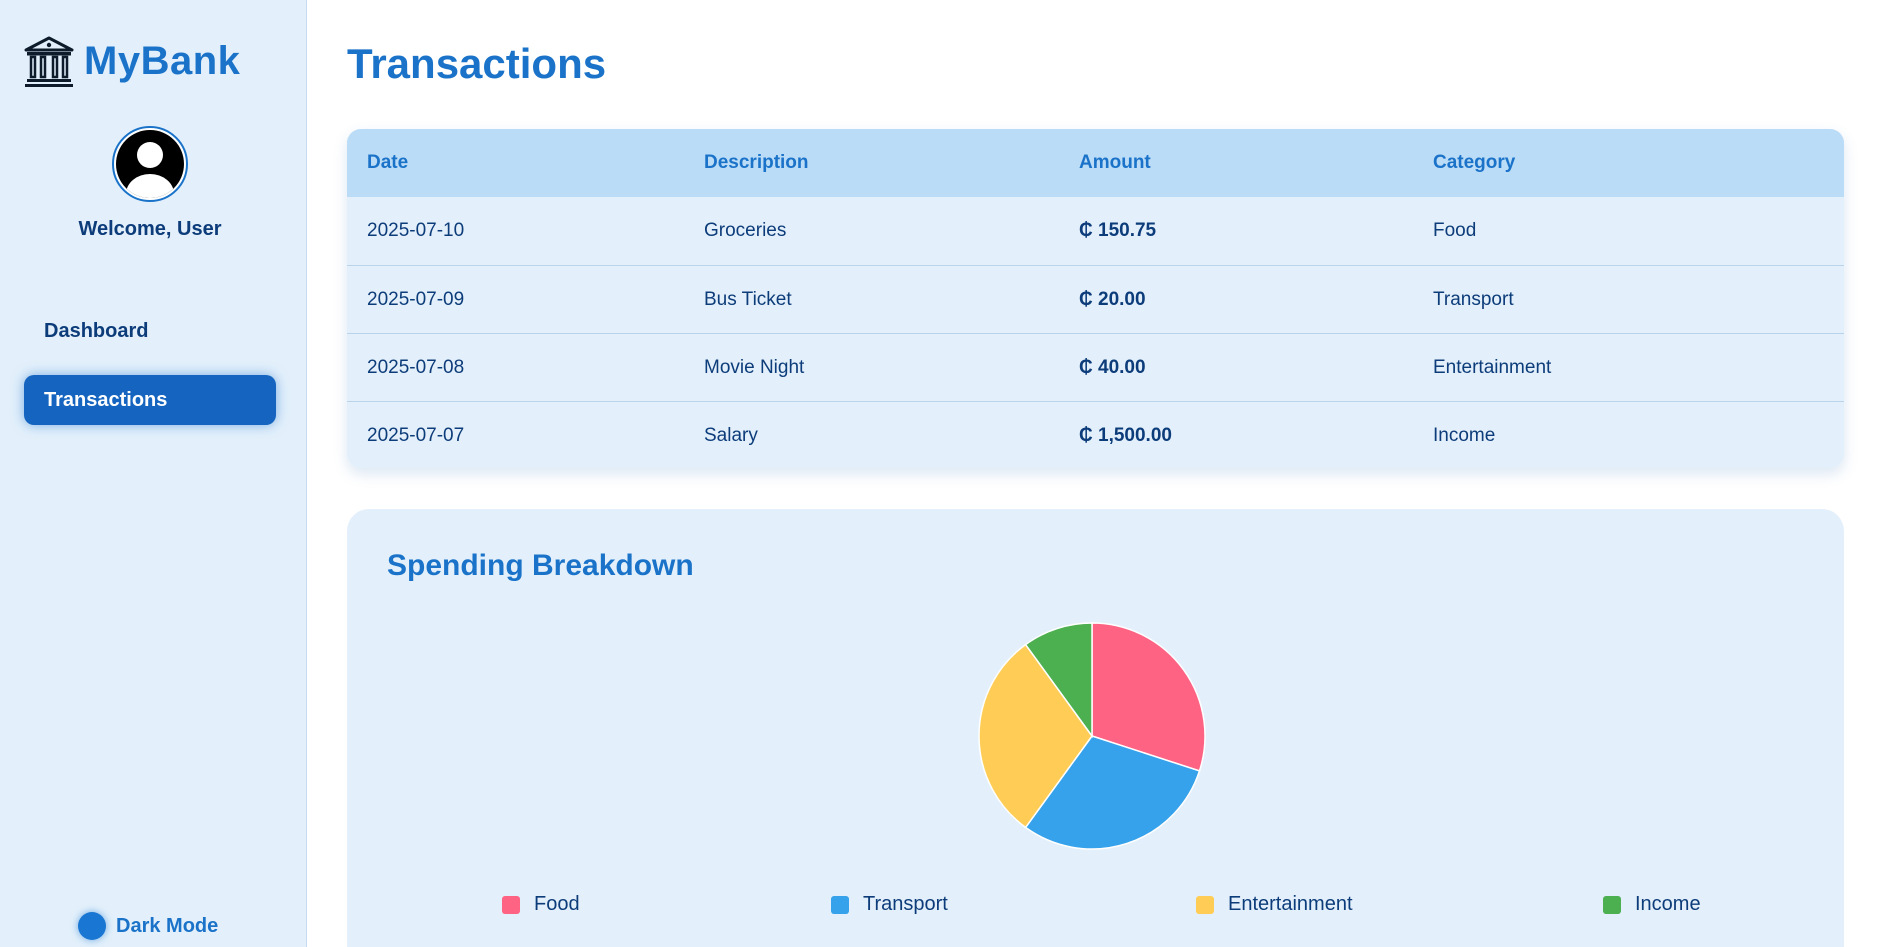  I want to click on cell-category: Income, so click(1464, 435).